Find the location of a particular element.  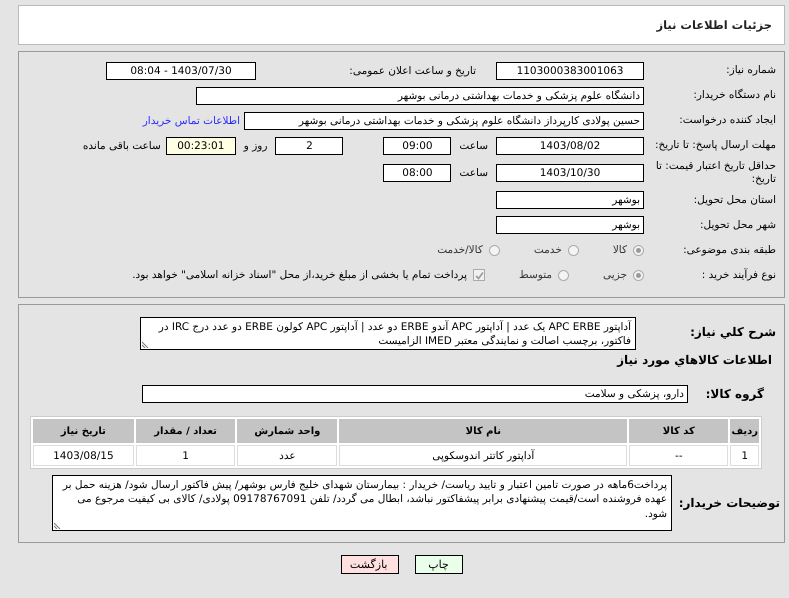

option-label: خدمت is located at coordinates (548, 250).